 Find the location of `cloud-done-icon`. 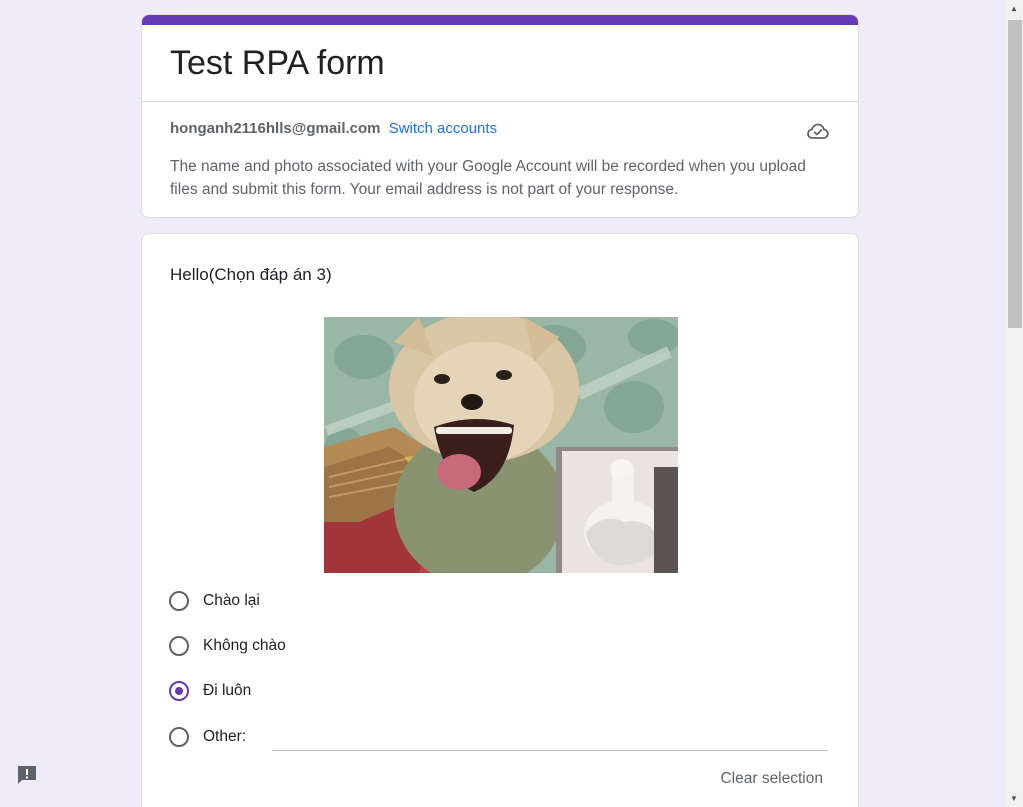

cloud-done-icon is located at coordinates (818, 131).